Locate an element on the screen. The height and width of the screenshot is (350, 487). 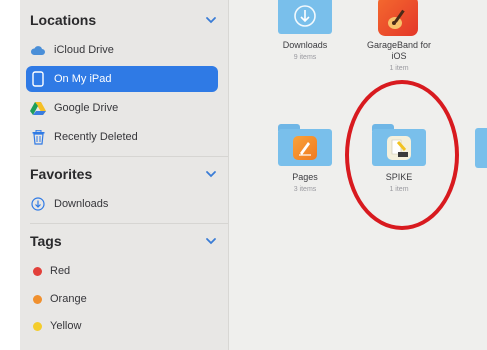
trash-icon is located at coordinates (38, 137).